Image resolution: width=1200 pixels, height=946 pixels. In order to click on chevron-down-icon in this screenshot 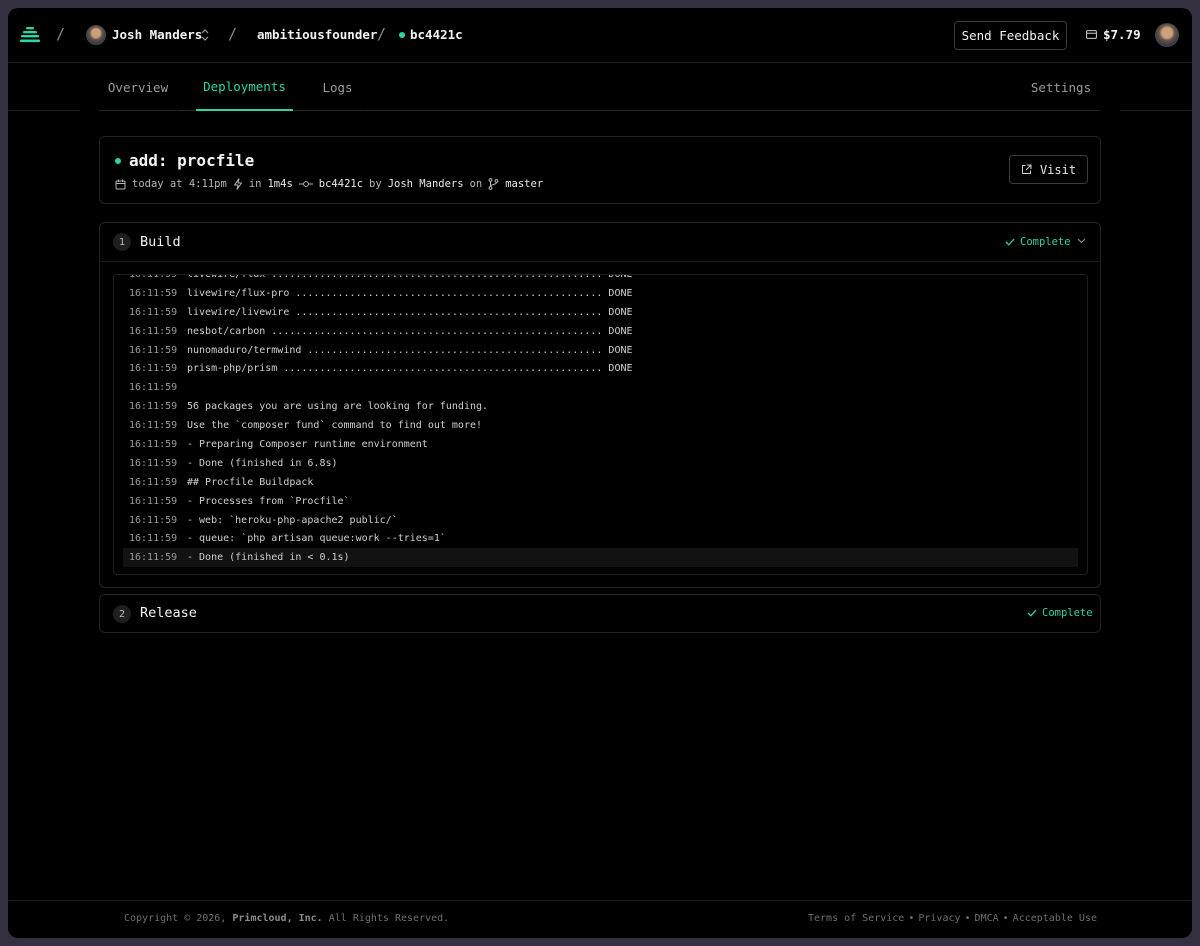, I will do `click(1081, 241)`.